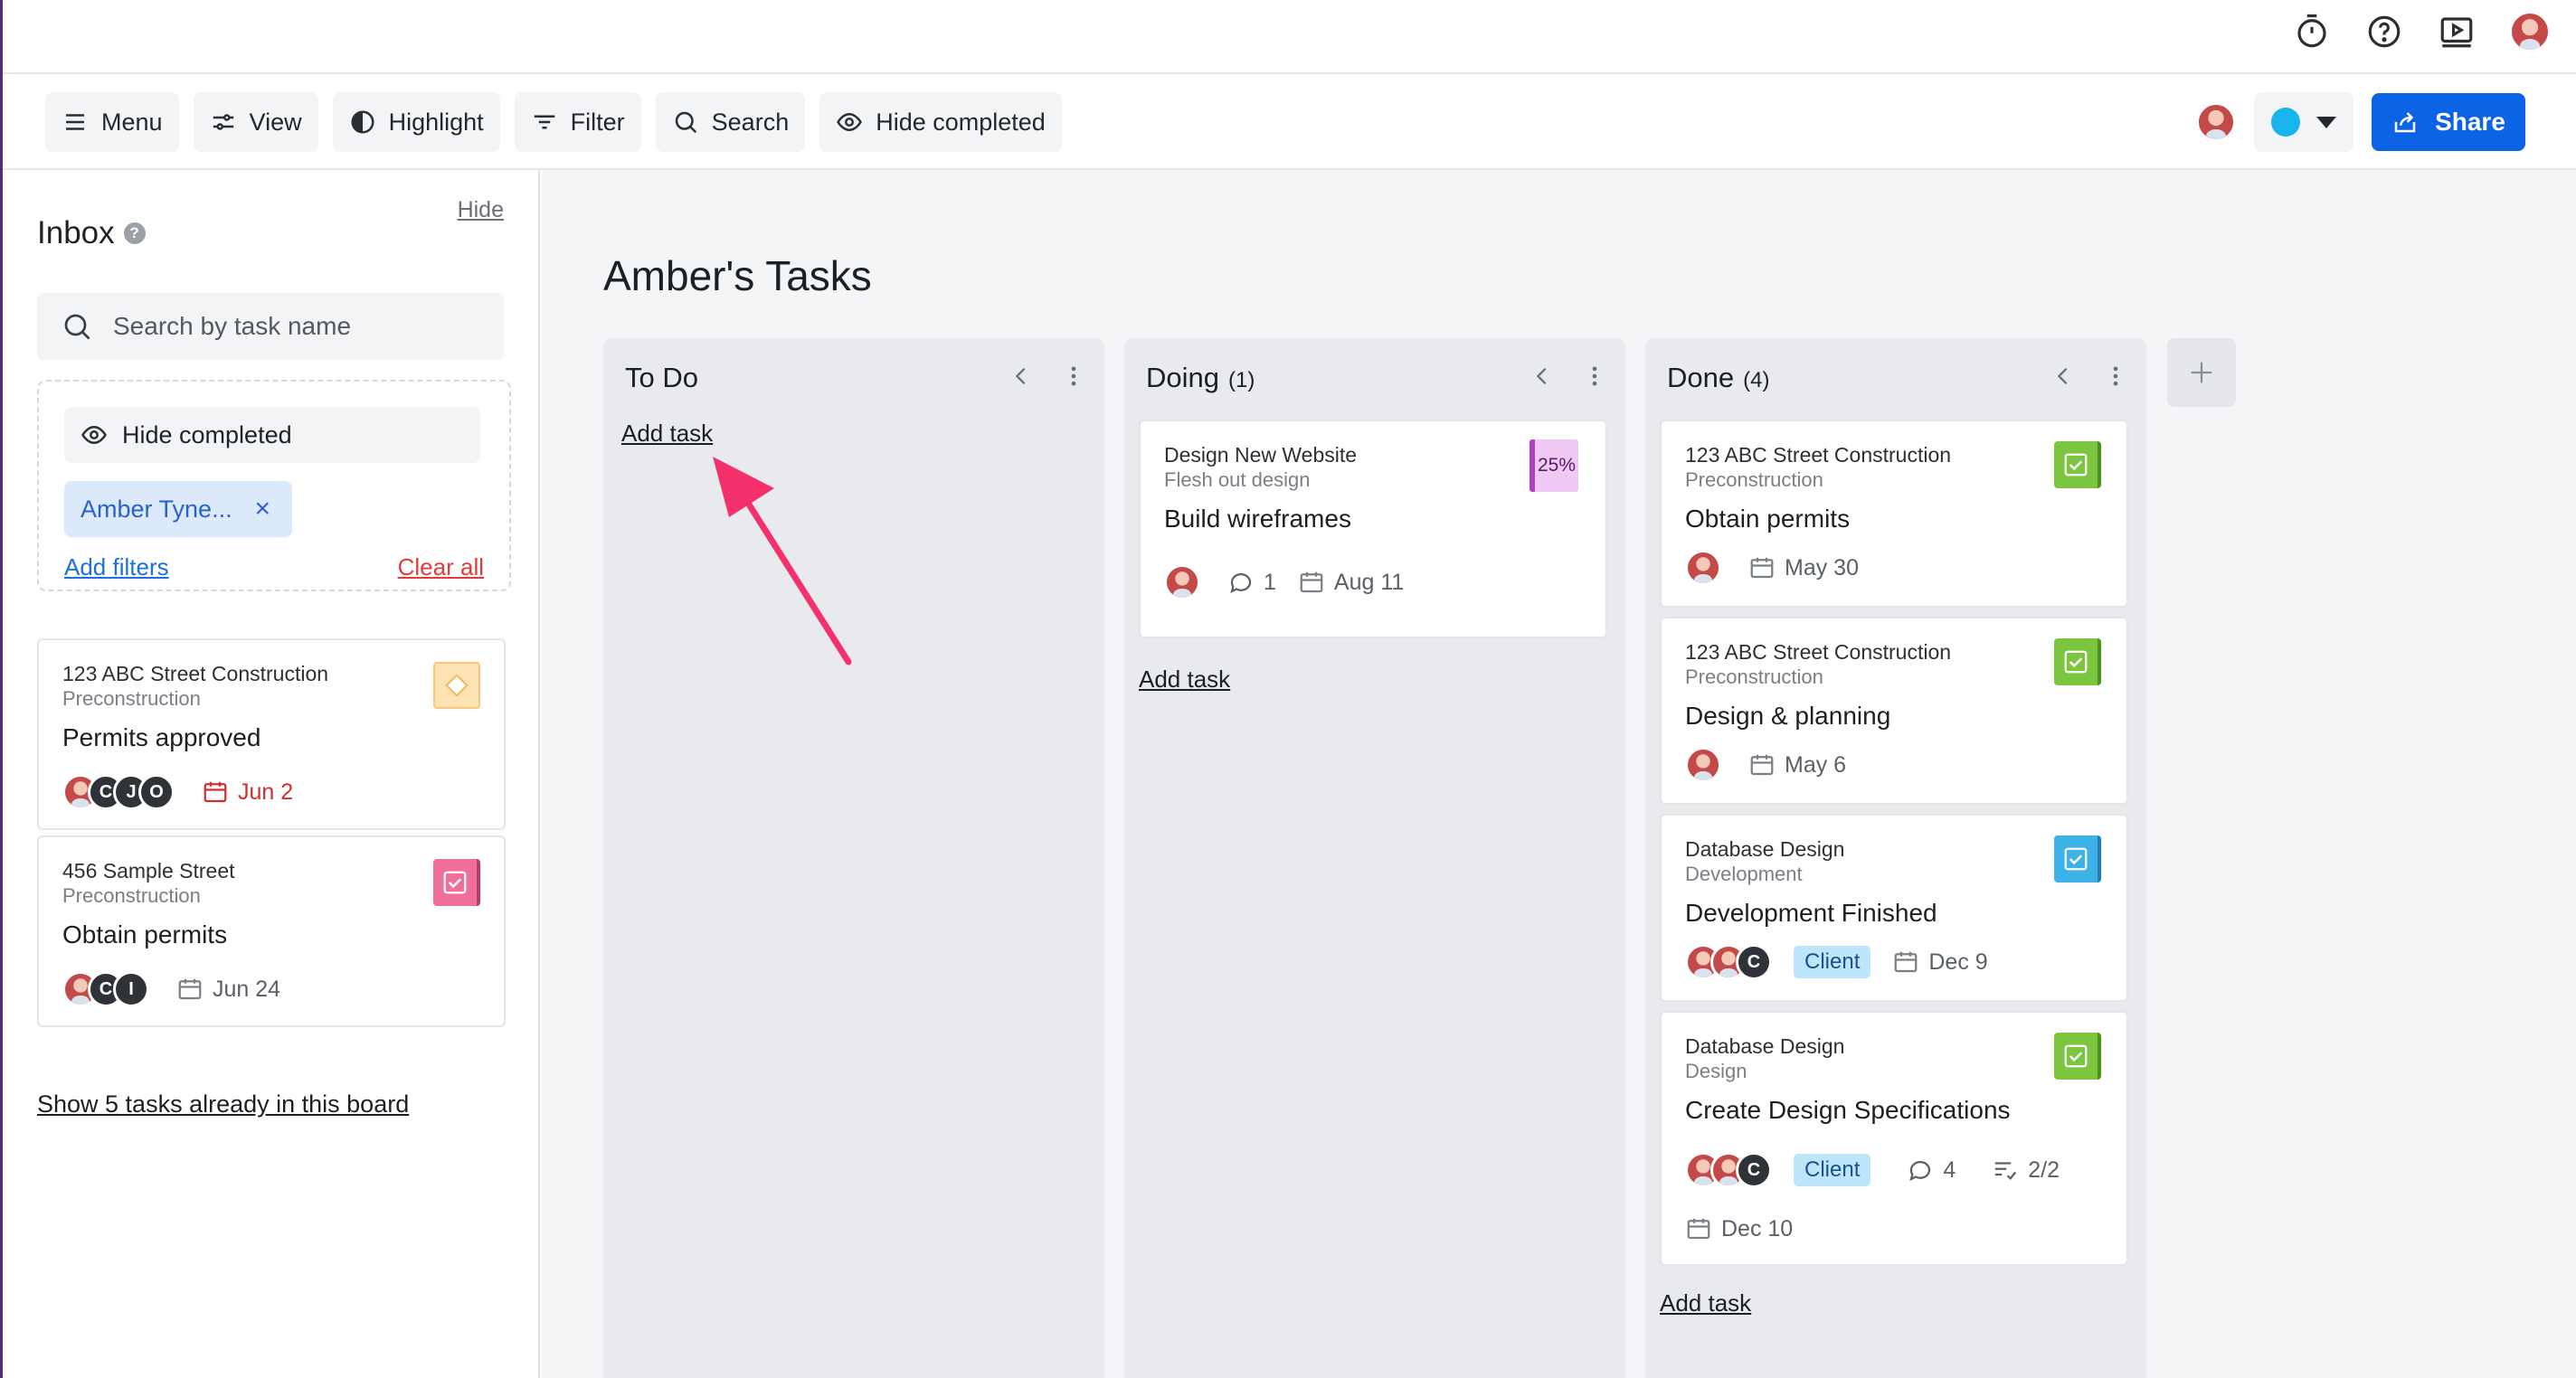  What do you see at coordinates (2384, 32) in the screenshot?
I see `help-icon` at bounding box center [2384, 32].